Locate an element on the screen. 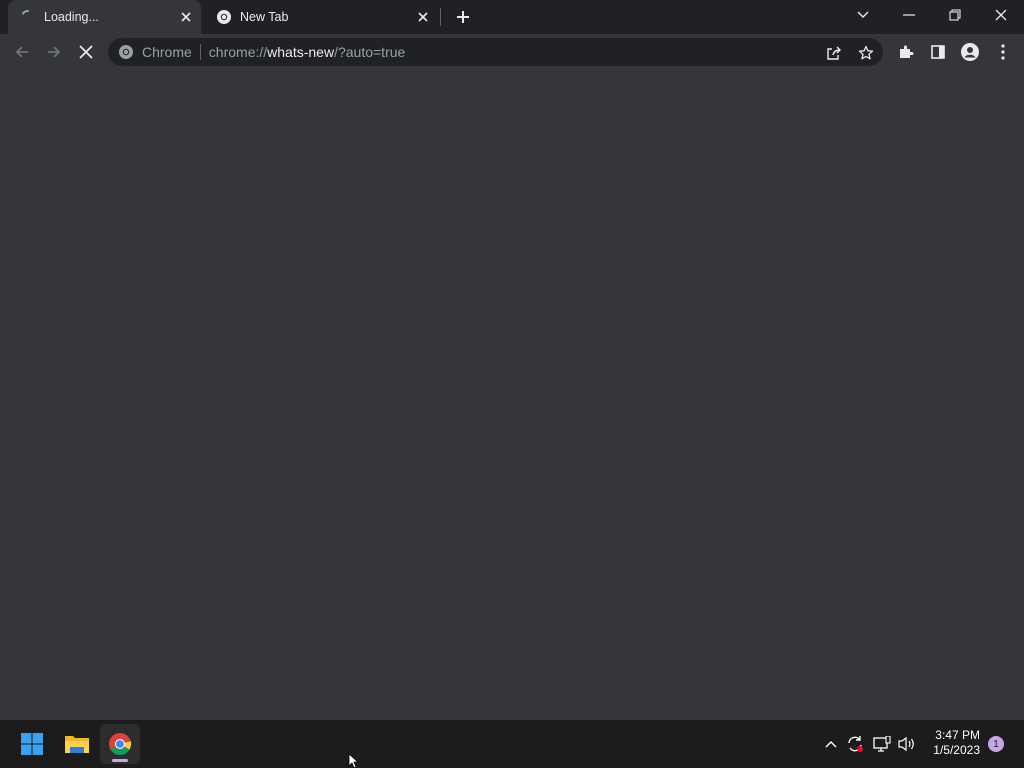 This screenshot has width=1024, height=768. star-icon is located at coordinates (866, 52).